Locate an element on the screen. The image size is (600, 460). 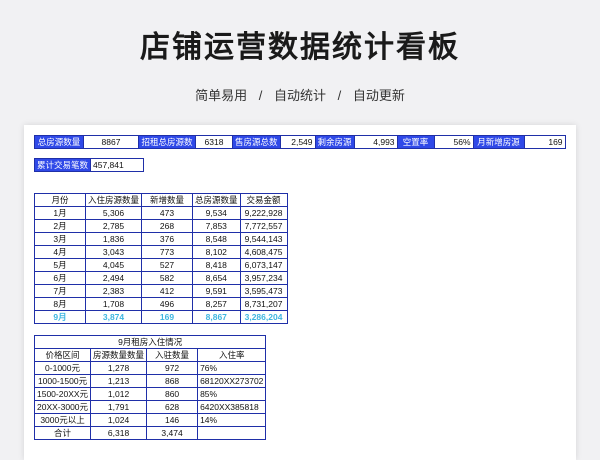
table-cell: 7月 is located at coordinates (60, 291).